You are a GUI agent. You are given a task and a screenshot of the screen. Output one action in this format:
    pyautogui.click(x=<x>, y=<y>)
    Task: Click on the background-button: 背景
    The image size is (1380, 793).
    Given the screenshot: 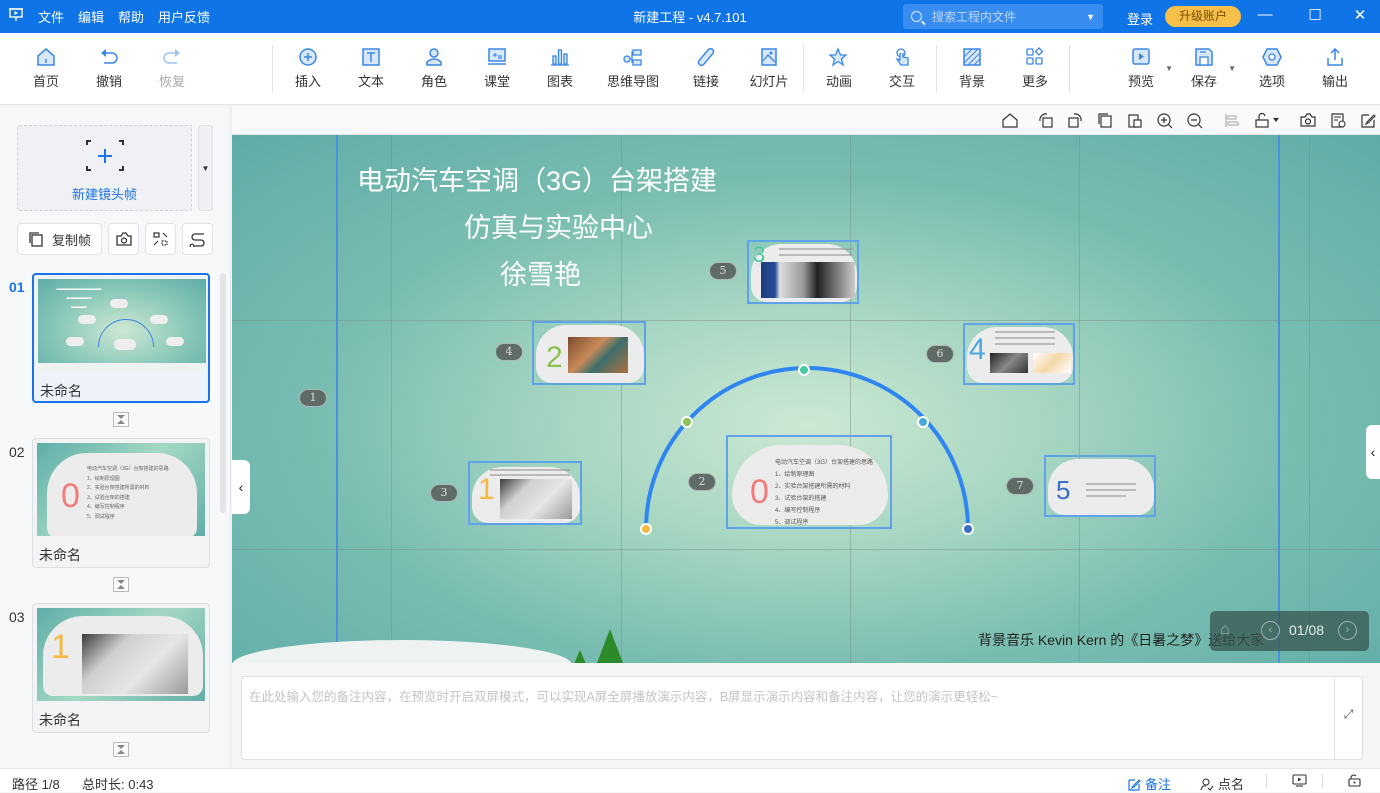 What is the action you would take?
    pyautogui.click(x=972, y=68)
    